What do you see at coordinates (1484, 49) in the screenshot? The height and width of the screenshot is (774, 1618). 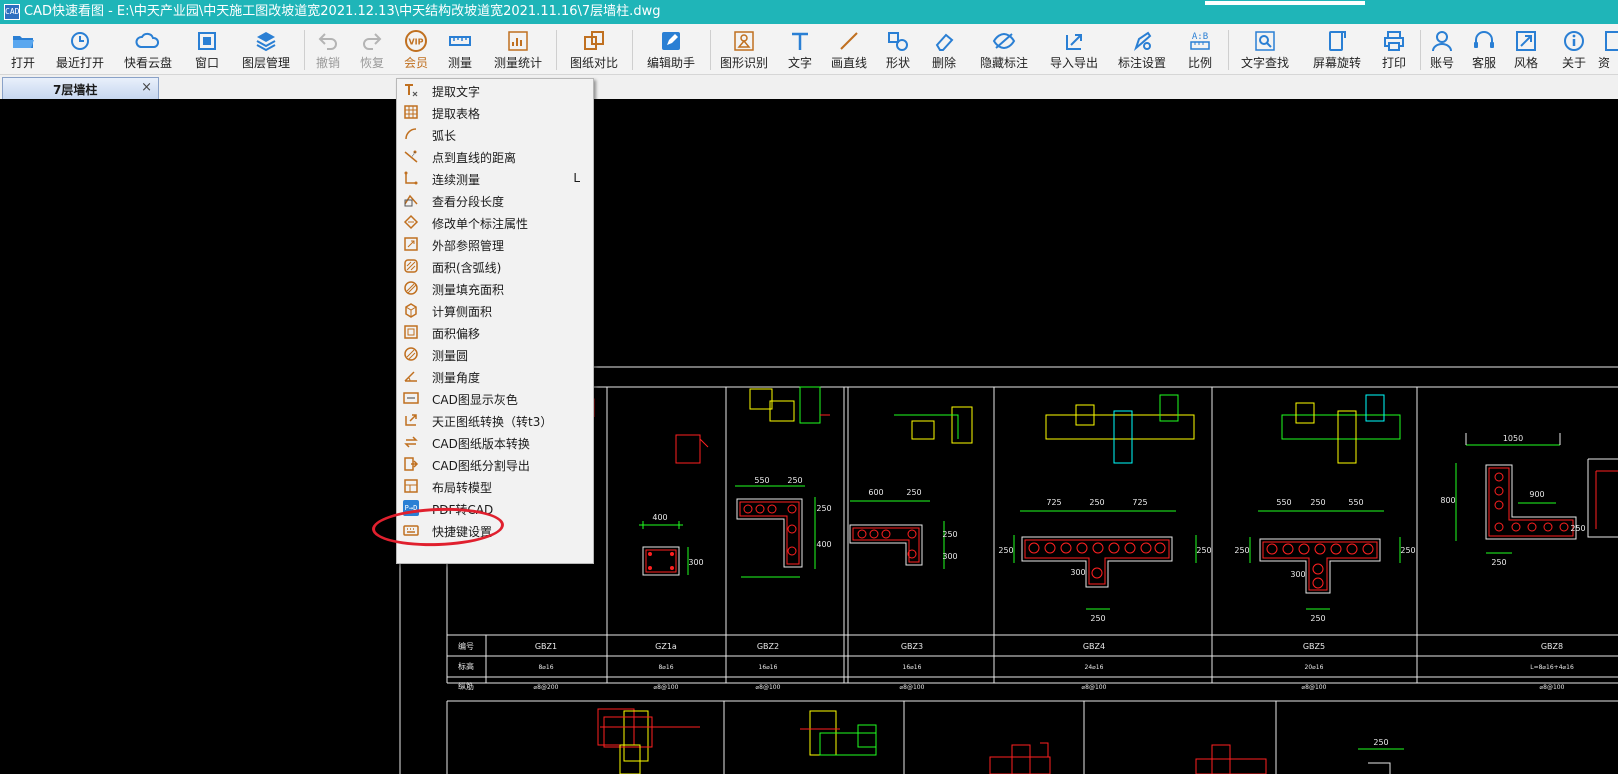 I see `customer-service-button: 客服` at bounding box center [1484, 49].